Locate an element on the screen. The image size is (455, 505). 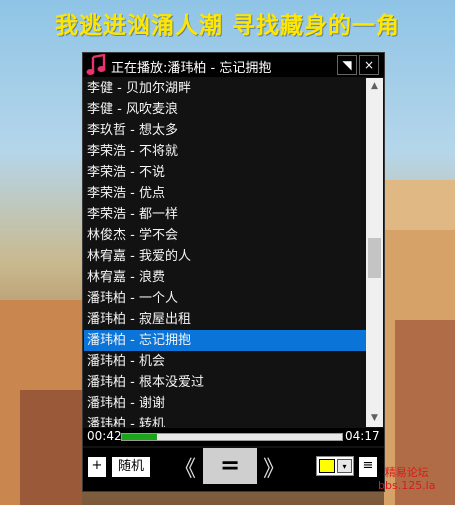
list-item: 潘玮柏 - 根本没爱过 is located at coordinates (225, 382).